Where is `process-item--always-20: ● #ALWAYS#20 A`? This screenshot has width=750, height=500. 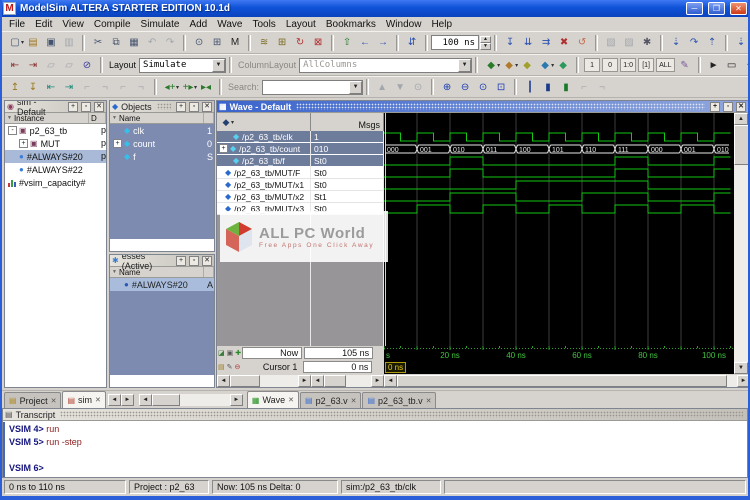 process-item--always-20: ● #ALWAYS#20 A is located at coordinates (162, 284).